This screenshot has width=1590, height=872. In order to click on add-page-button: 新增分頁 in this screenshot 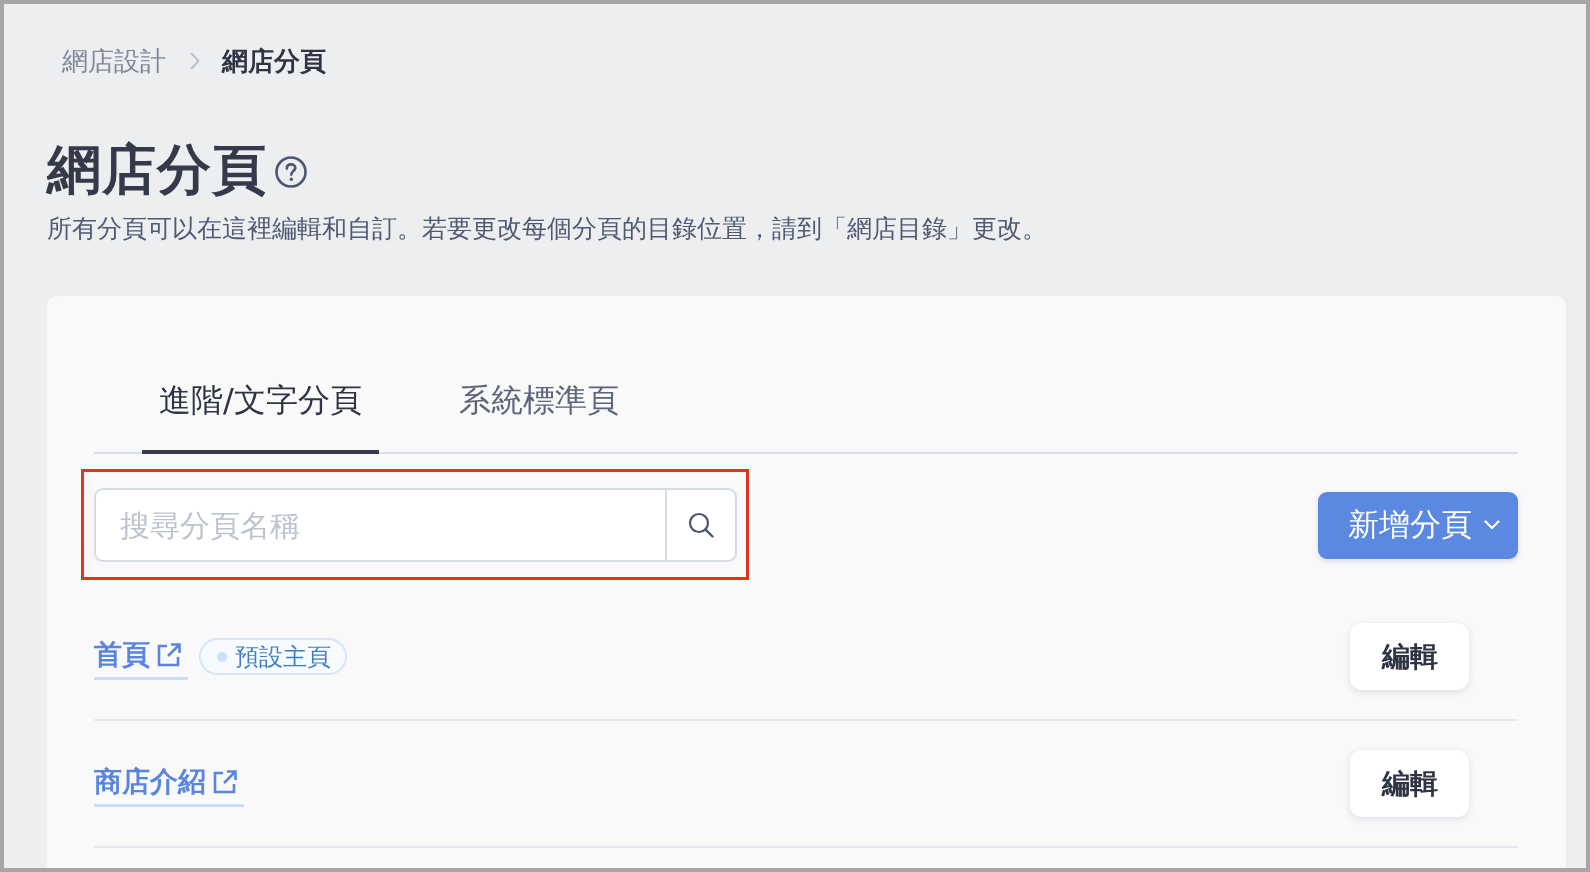, I will do `click(1418, 525)`.